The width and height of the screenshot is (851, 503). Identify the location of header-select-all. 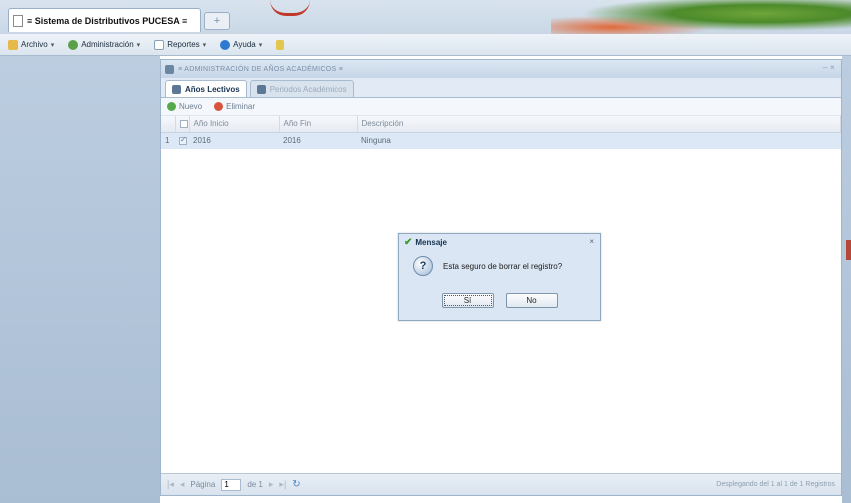
(182, 124).